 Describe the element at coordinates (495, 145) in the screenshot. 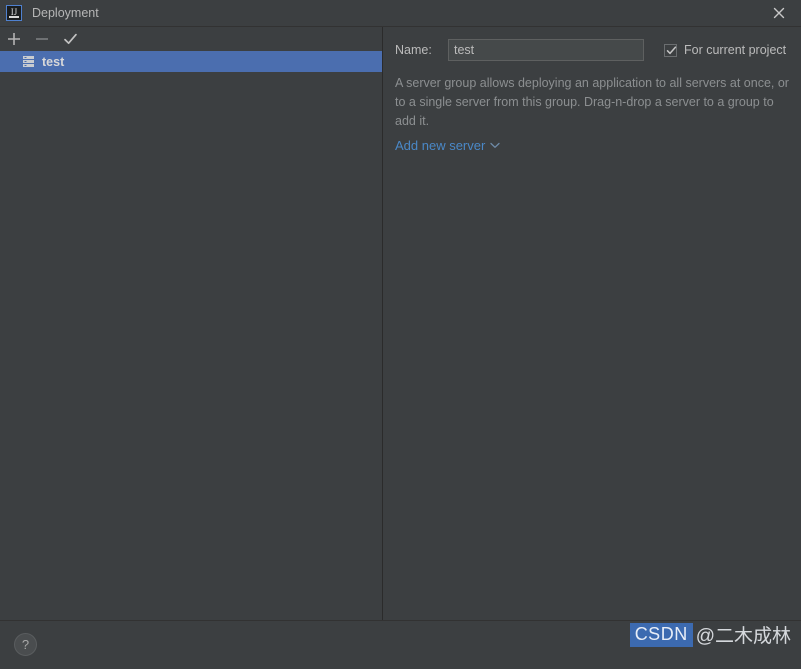

I see `chevron-down-icon` at that location.